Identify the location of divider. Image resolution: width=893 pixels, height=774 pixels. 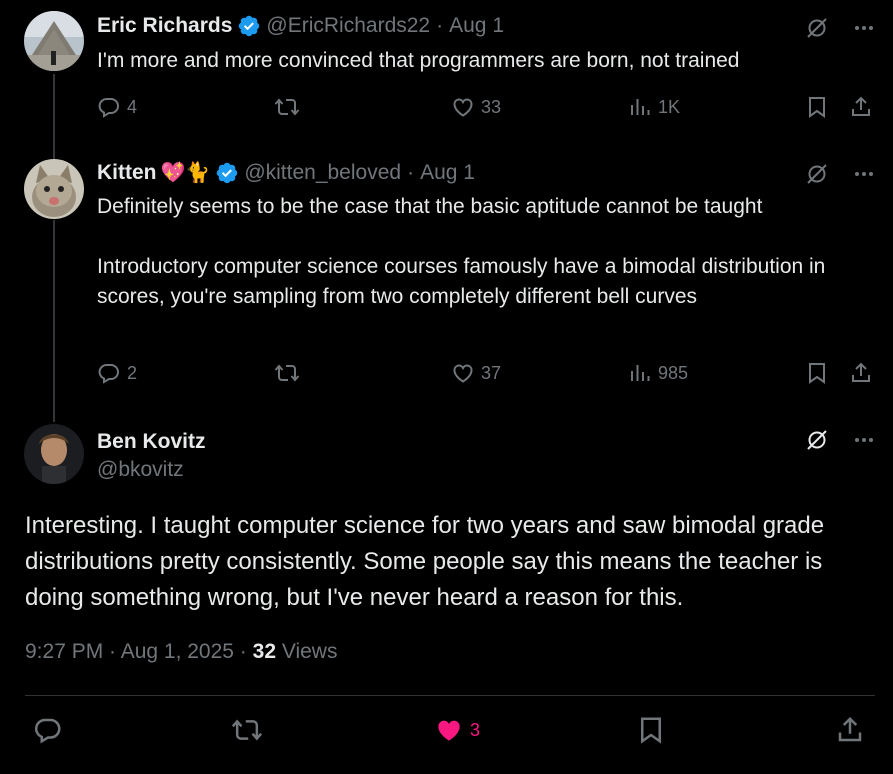
(450, 695).